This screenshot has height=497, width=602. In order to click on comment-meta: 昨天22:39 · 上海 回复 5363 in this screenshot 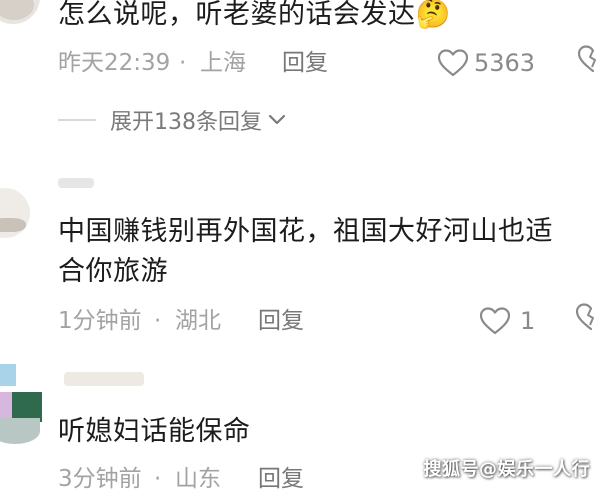, I will do `click(330, 63)`.